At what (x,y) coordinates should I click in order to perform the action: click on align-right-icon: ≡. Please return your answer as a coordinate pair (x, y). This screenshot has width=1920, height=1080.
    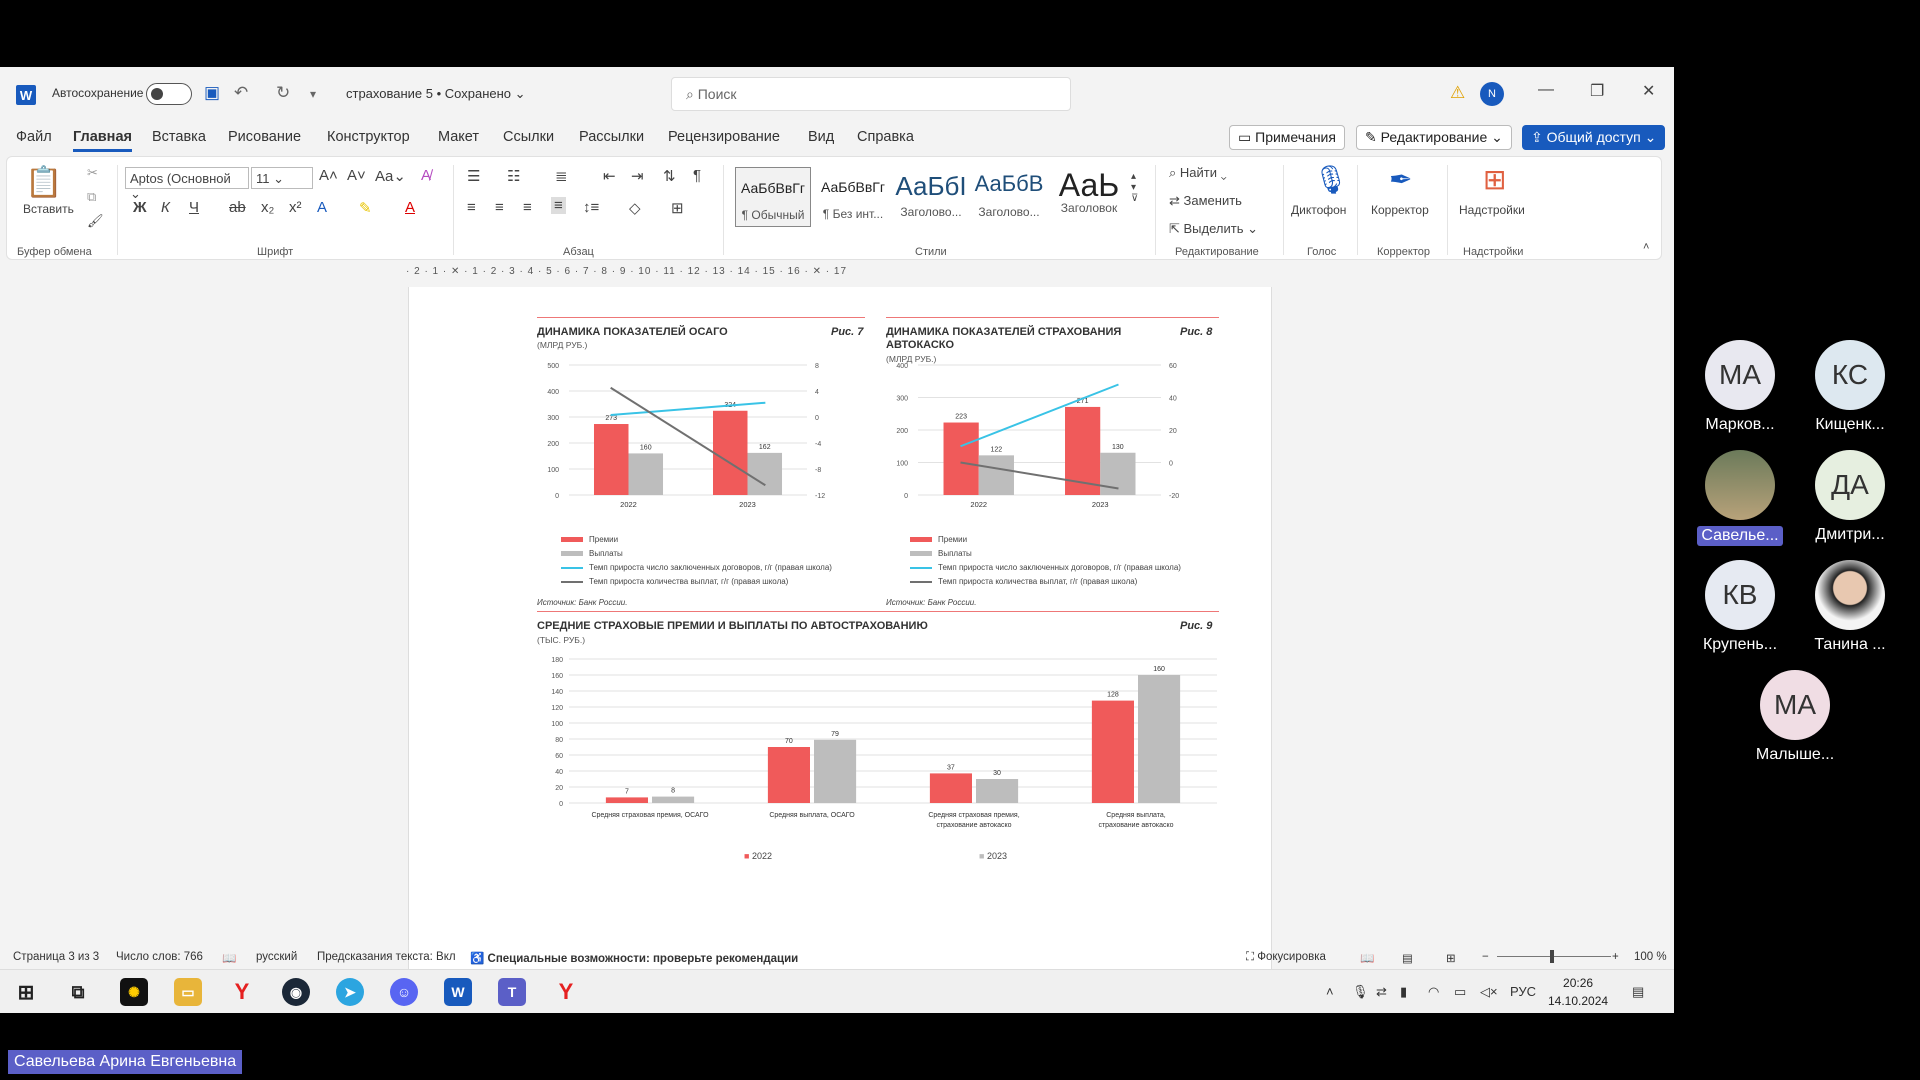
    Looking at the image, I should click on (527, 207).